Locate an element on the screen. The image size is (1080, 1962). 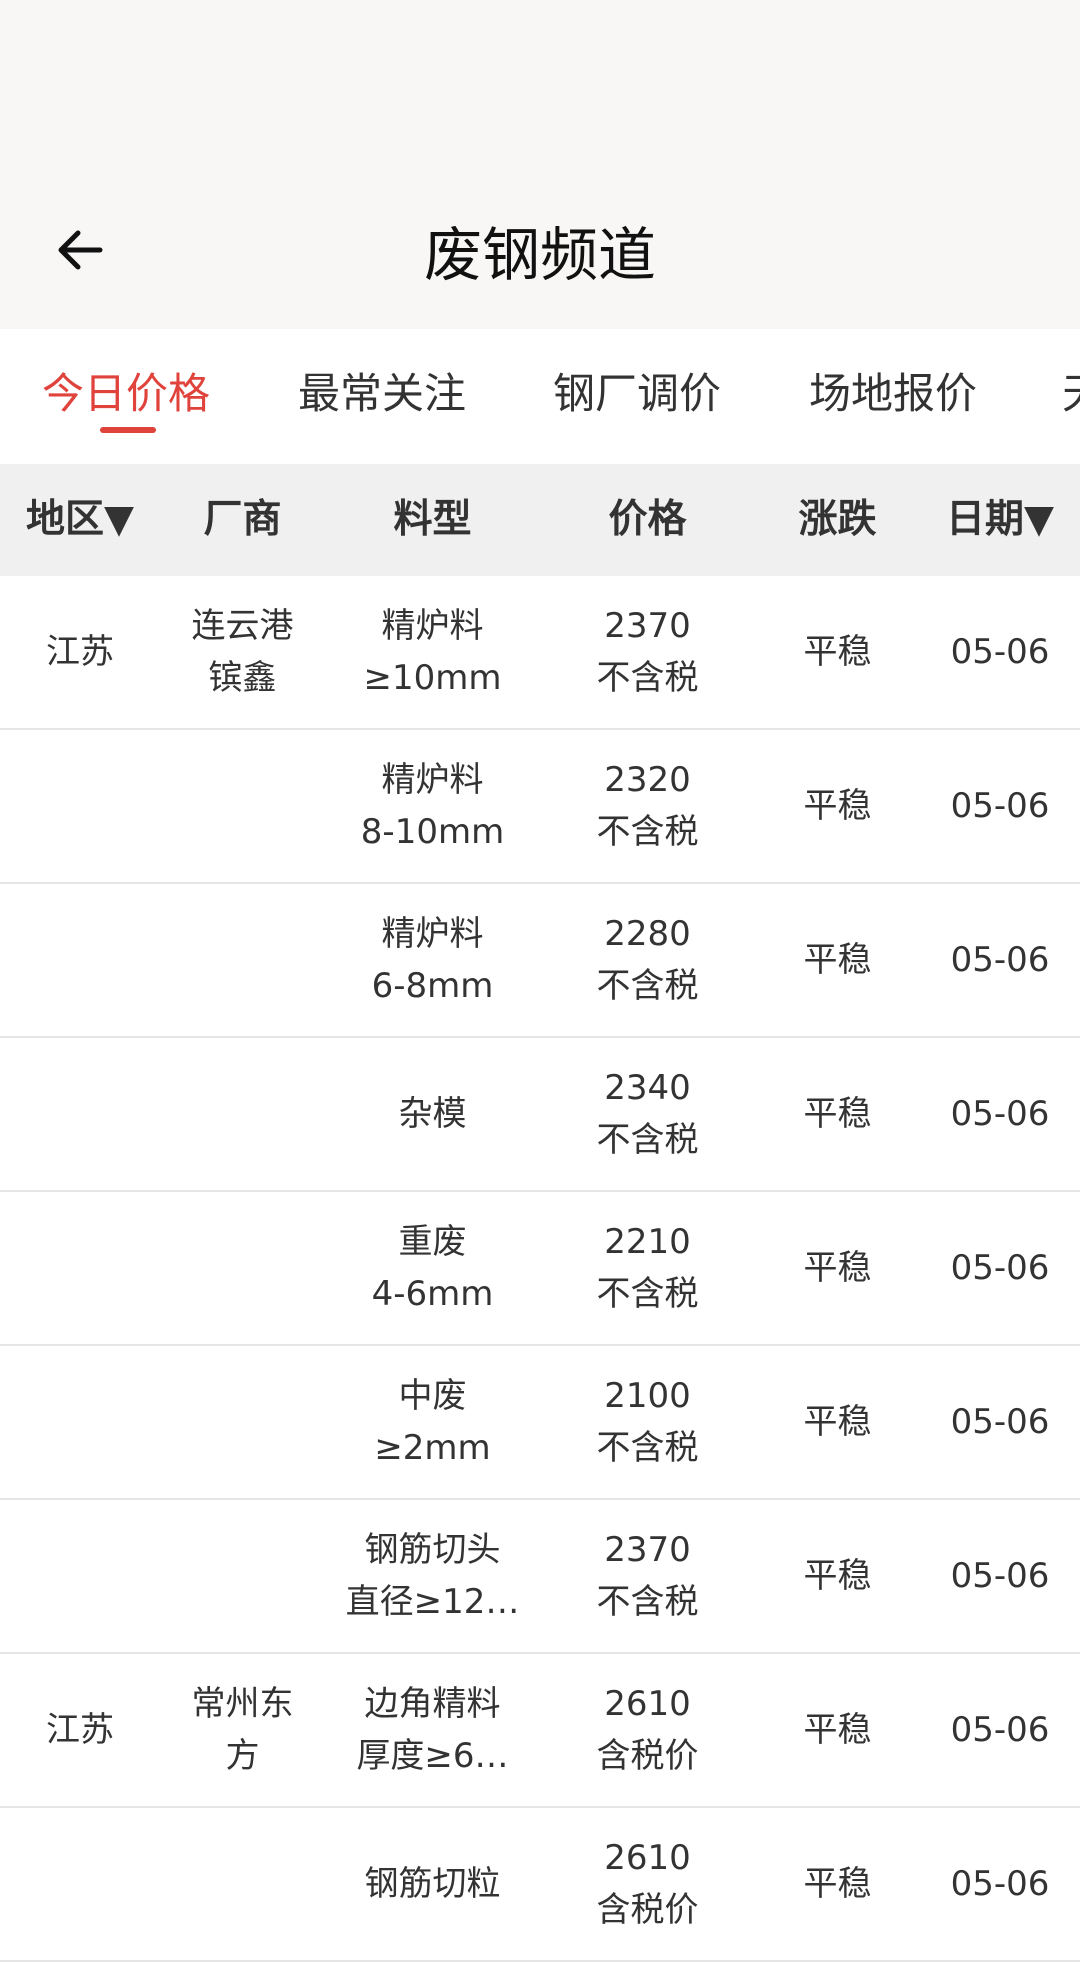
price-cell: 2100 不含税 is located at coordinates (647, 1422).